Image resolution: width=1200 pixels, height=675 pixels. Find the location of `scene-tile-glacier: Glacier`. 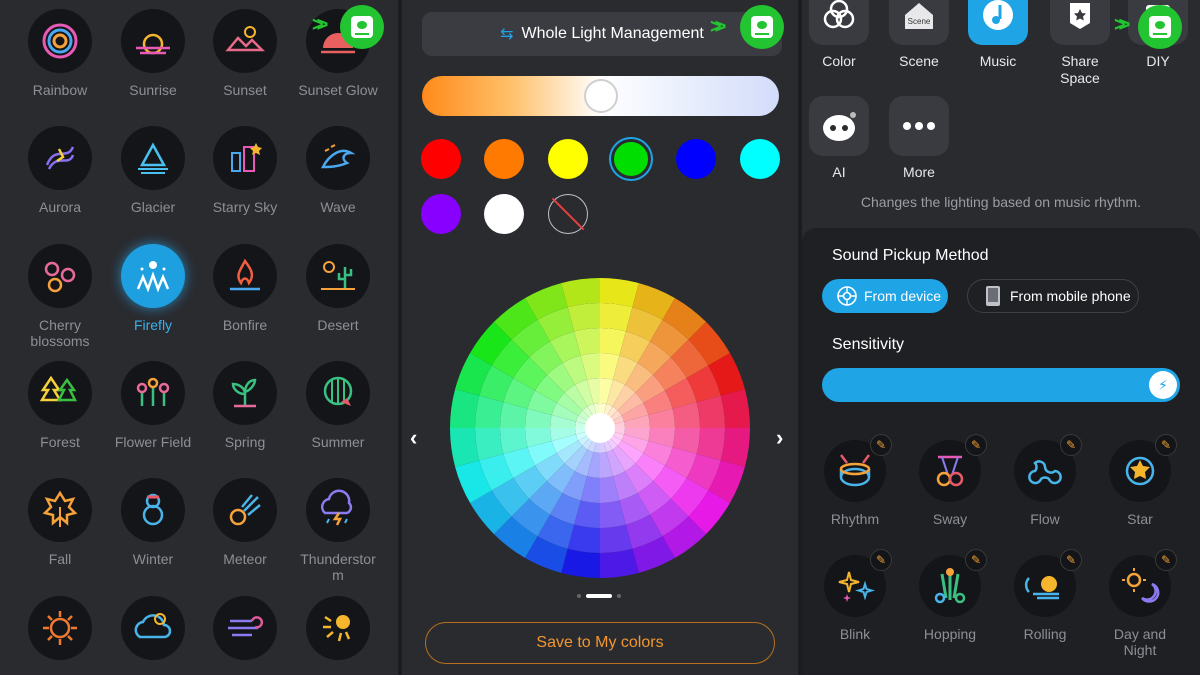

scene-tile-glacier: Glacier is located at coordinates (153, 170).